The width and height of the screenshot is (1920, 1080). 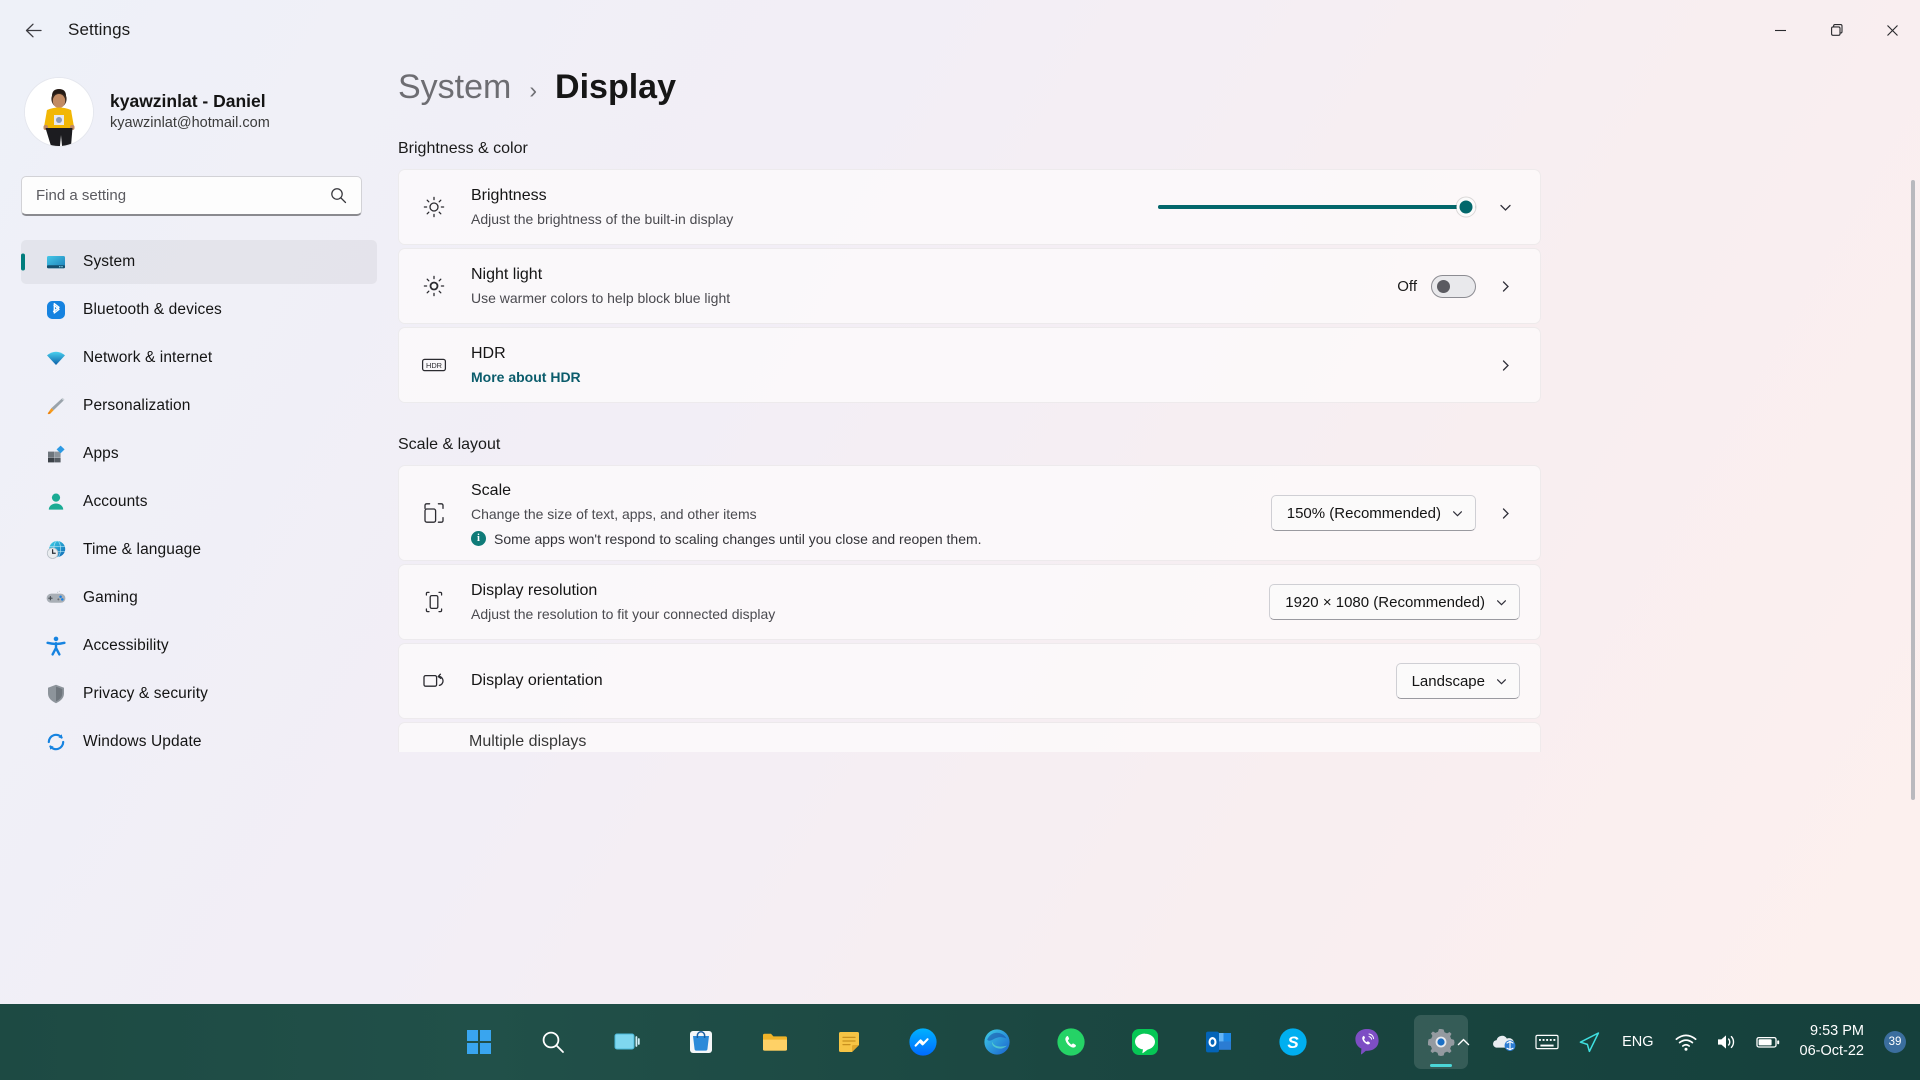 I want to click on taskbar-edge-browser, so click(x=997, y=1042).